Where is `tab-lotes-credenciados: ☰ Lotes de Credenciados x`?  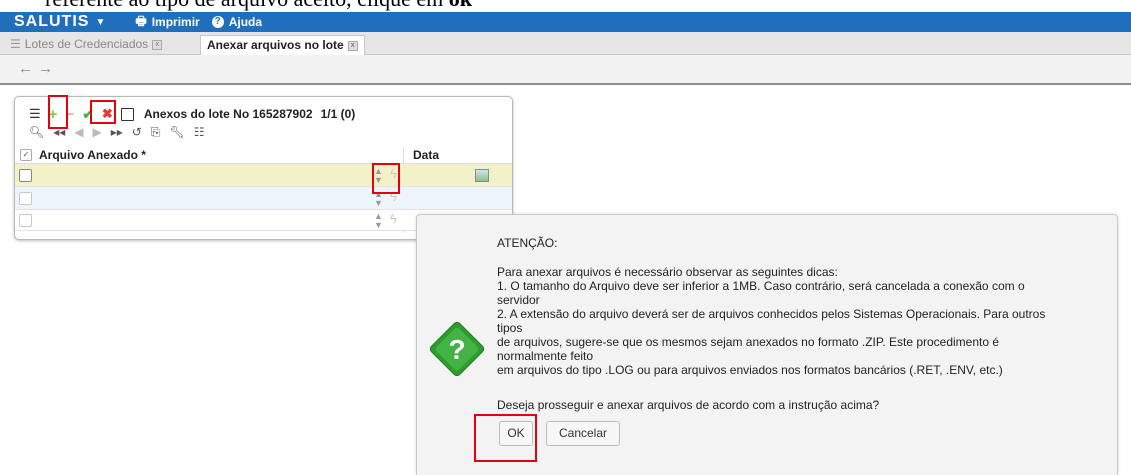 tab-lotes-credenciados: ☰ Lotes de Credenciados x is located at coordinates (86, 44).